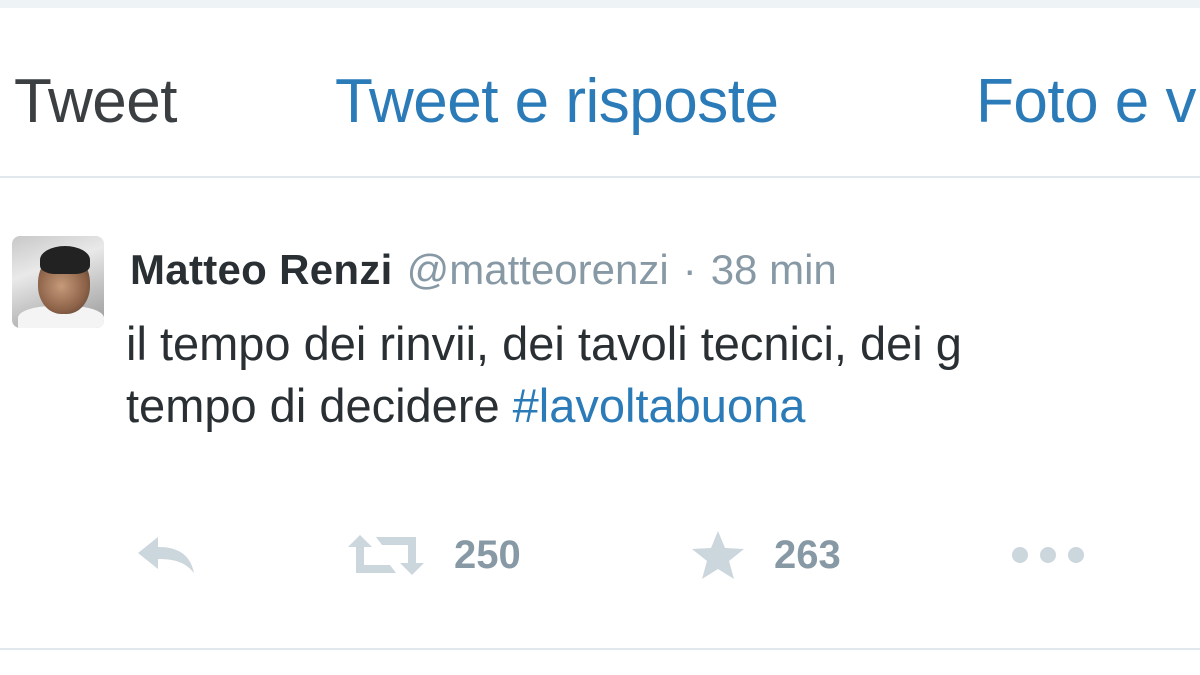 This screenshot has height=675, width=1200. What do you see at coordinates (600, 555) in the screenshot?
I see `tweet-actions: 250 263` at bounding box center [600, 555].